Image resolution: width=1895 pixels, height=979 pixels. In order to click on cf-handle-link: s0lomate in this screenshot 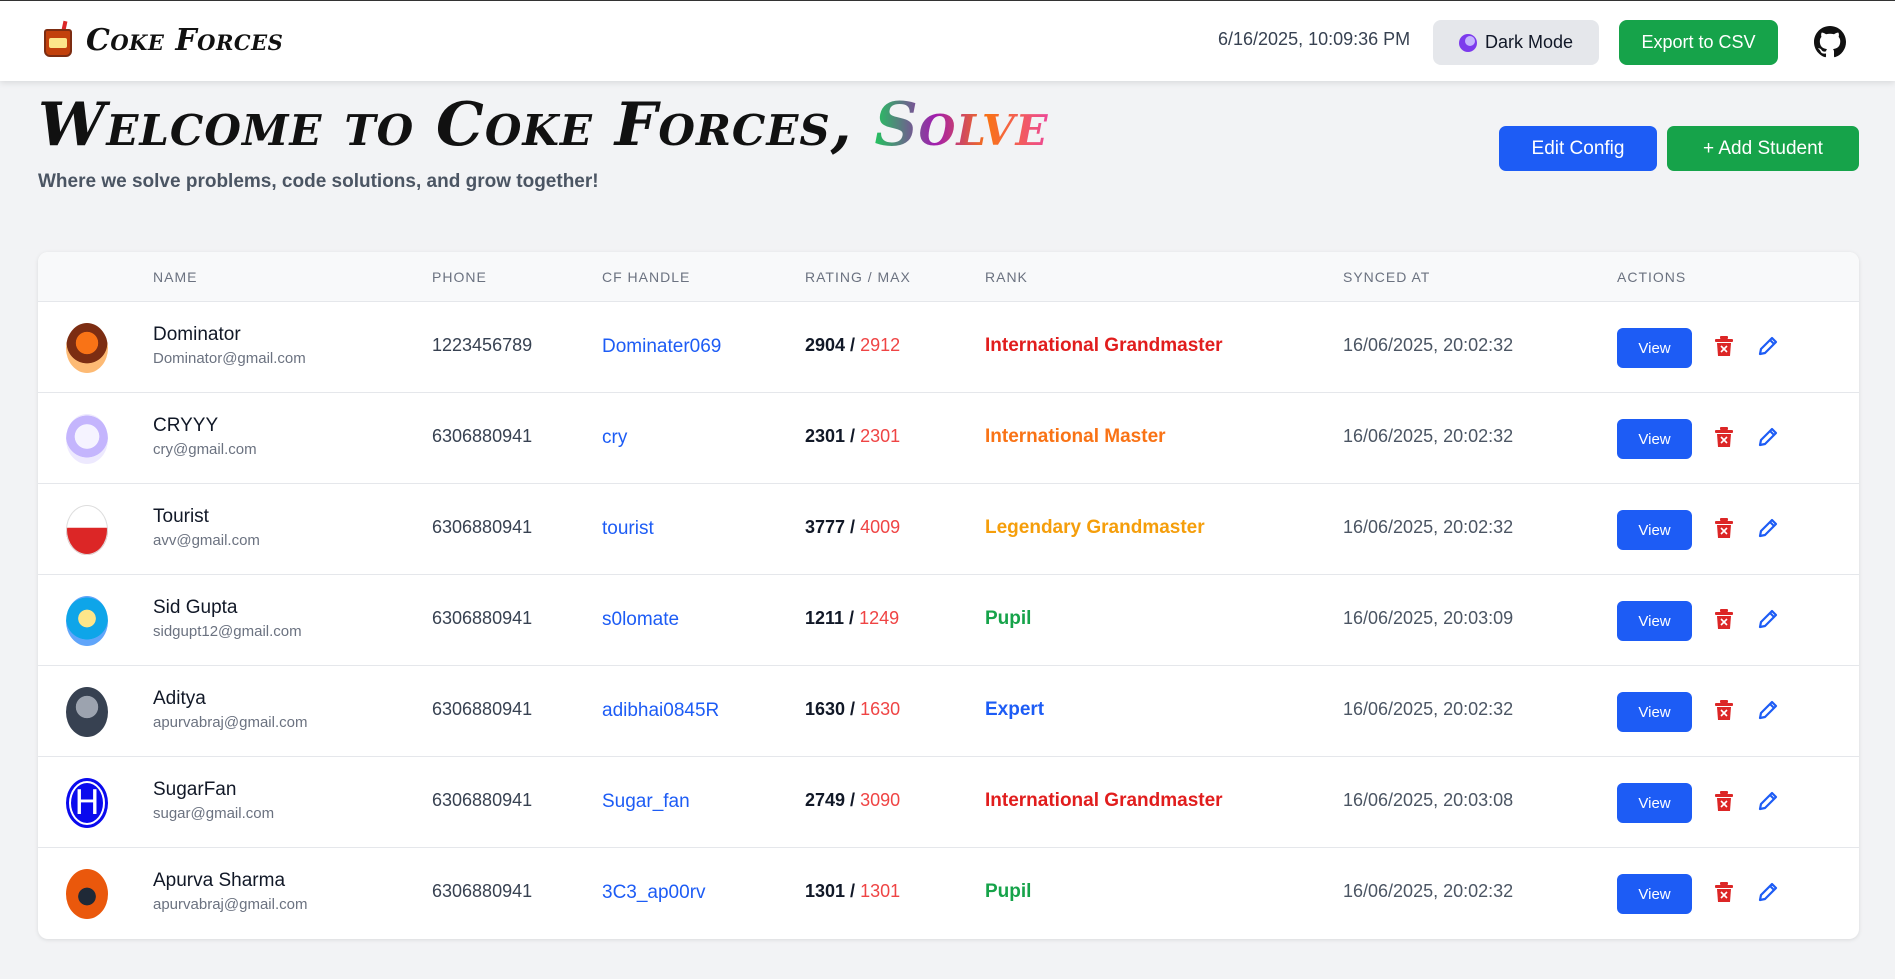, I will do `click(640, 620)`.